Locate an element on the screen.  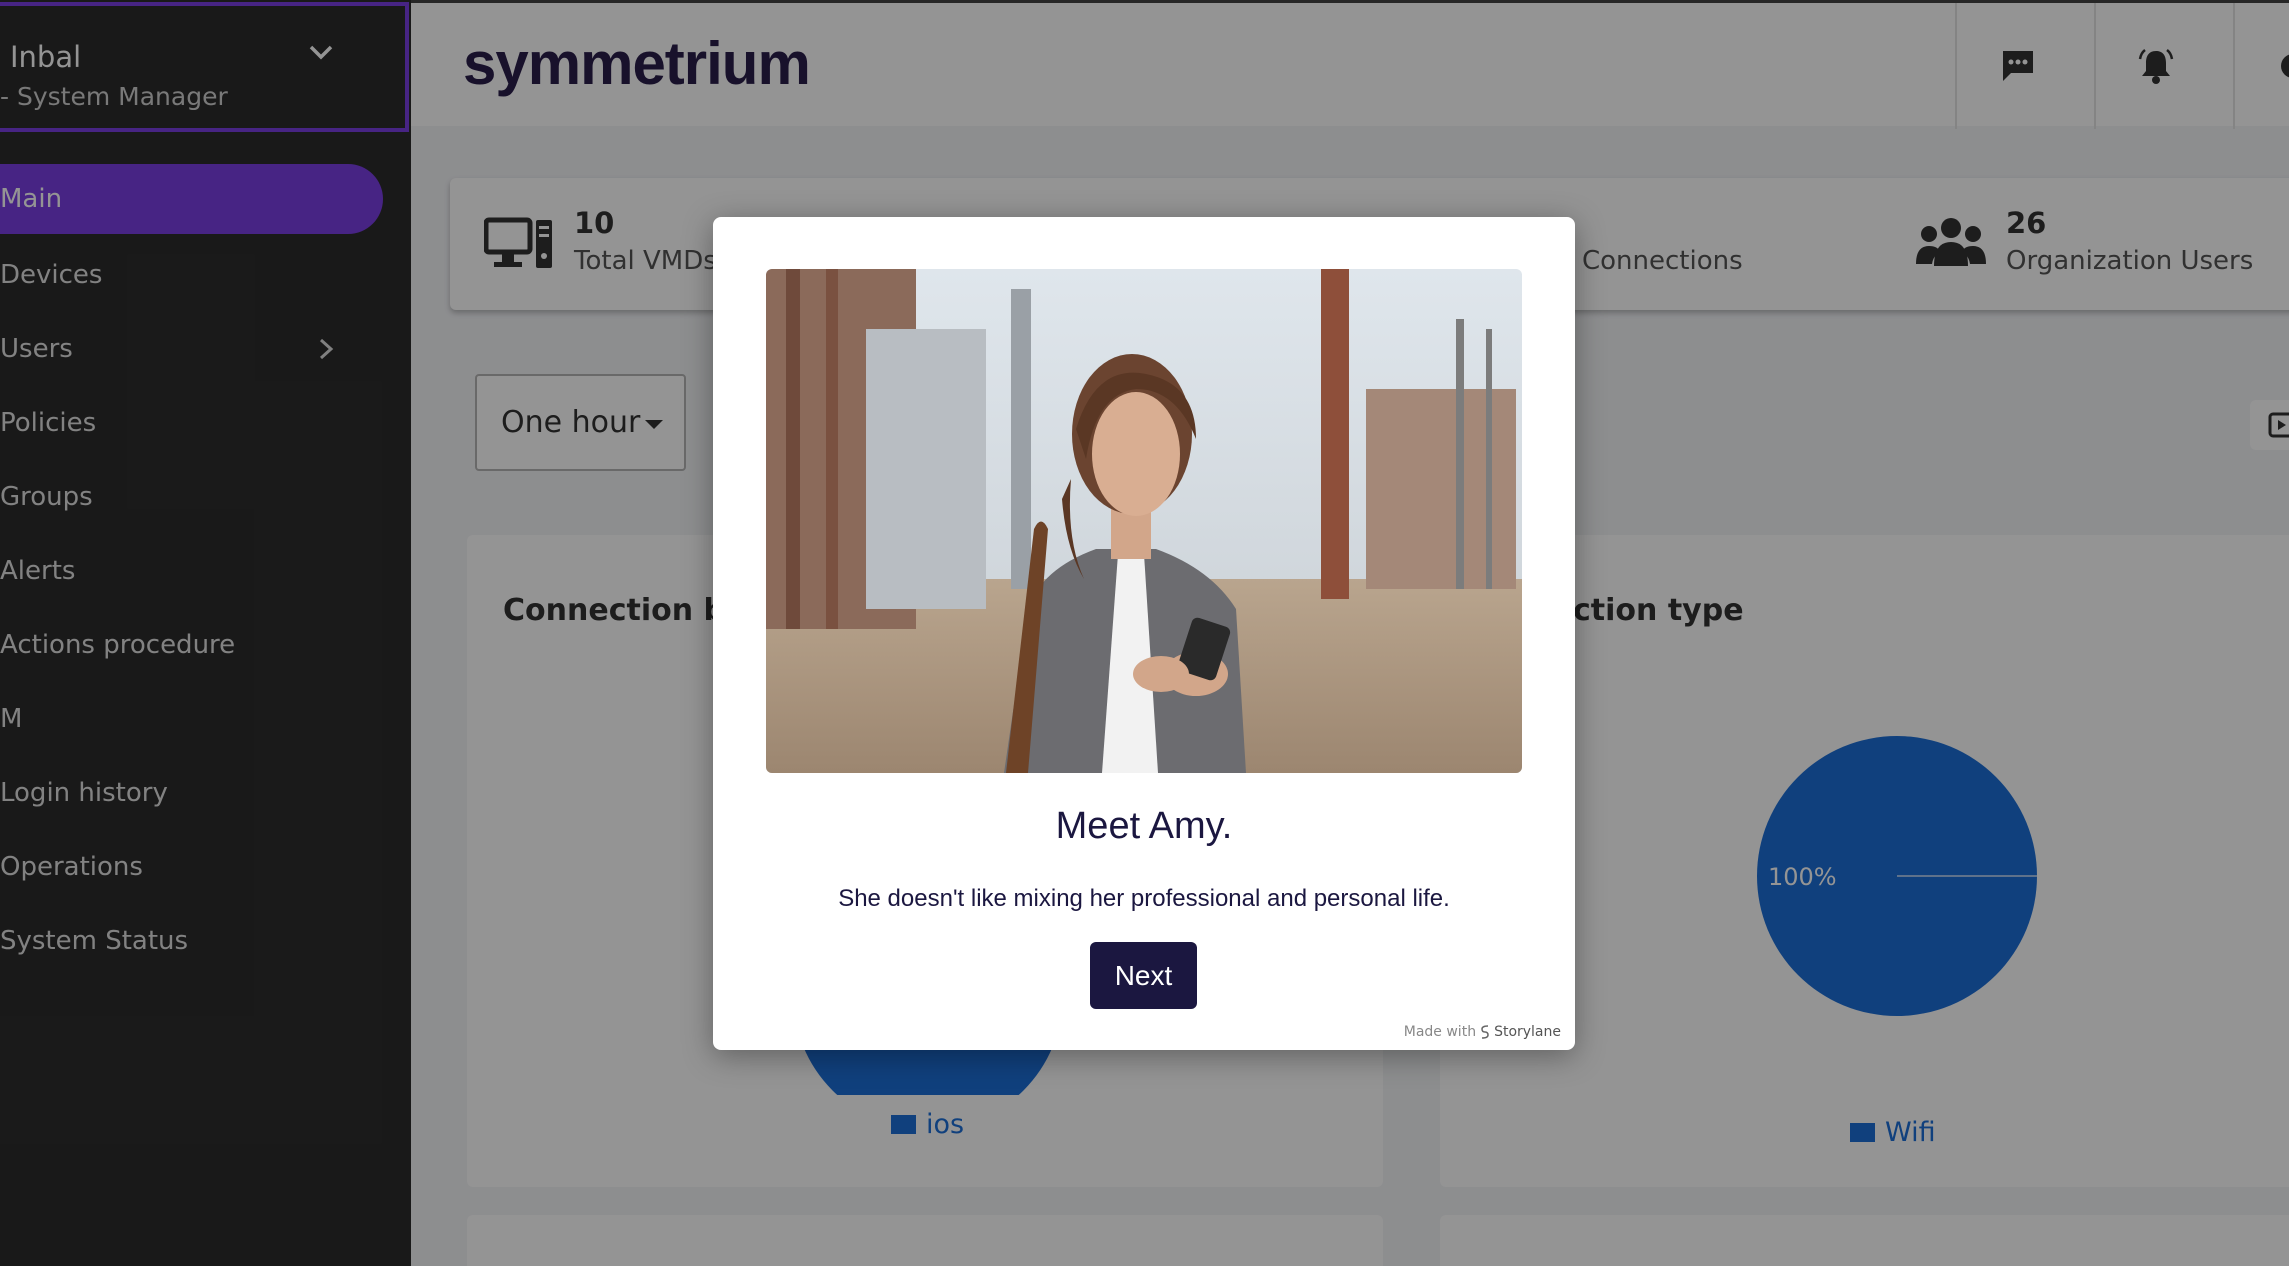
made-with-text: Made with is located at coordinates (1440, 1032).